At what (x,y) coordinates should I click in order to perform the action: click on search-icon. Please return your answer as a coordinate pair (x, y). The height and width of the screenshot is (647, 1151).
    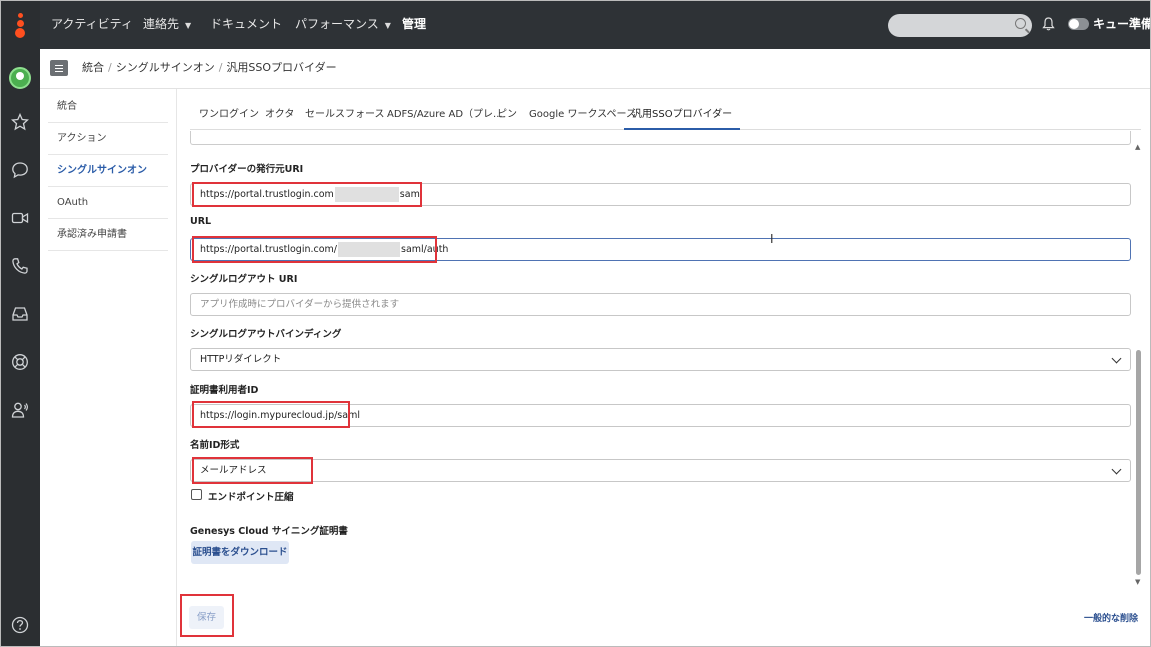
    Looking at the image, I should click on (1020, 23).